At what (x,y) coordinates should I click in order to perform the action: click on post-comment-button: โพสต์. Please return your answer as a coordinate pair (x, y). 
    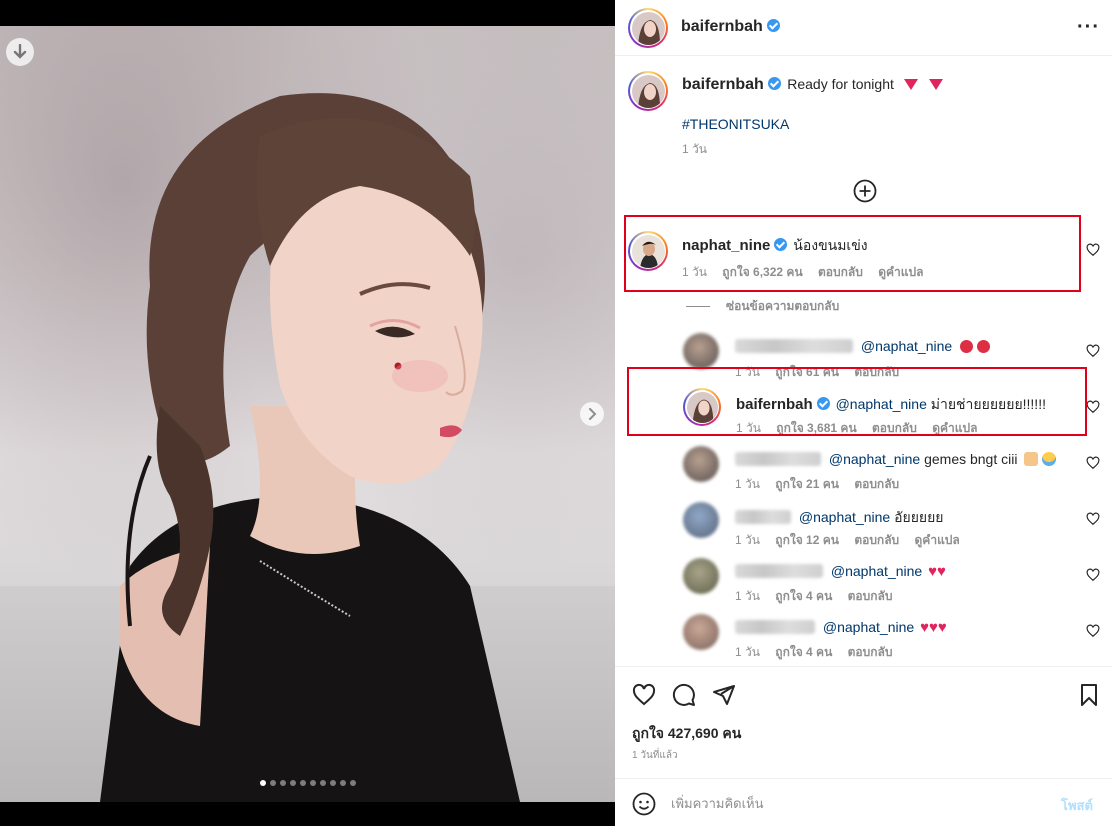
    Looking at the image, I should click on (1077, 805).